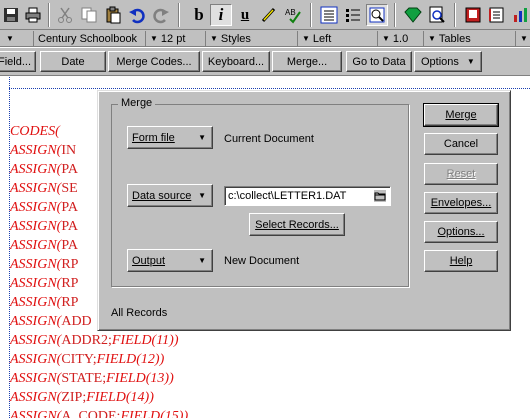 The height and width of the screenshot is (418, 530). Describe the element at coordinates (89, 15) in the screenshot. I see `copy-icon` at that location.